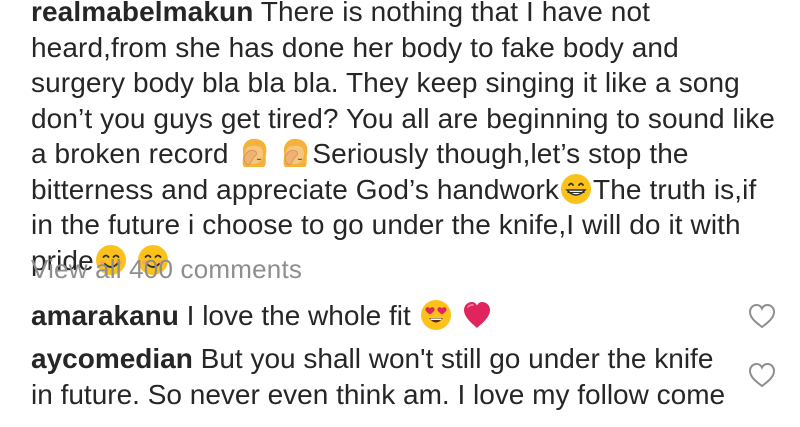 The image size is (800, 427). Describe the element at coordinates (105, 315) in the screenshot. I see `comment-username: amarakanu` at that location.